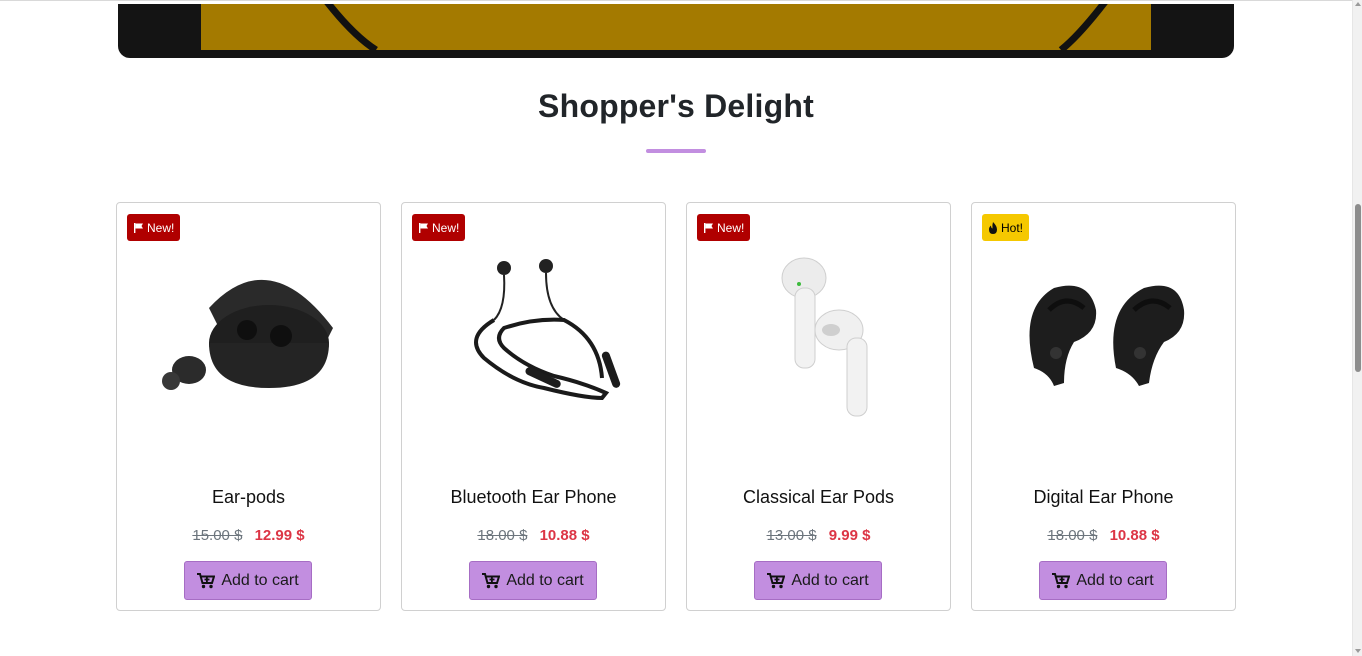 The height and width of the screenshot is (656, 1362). I want to click on product-name: Ear-pods, so click(248, 497).